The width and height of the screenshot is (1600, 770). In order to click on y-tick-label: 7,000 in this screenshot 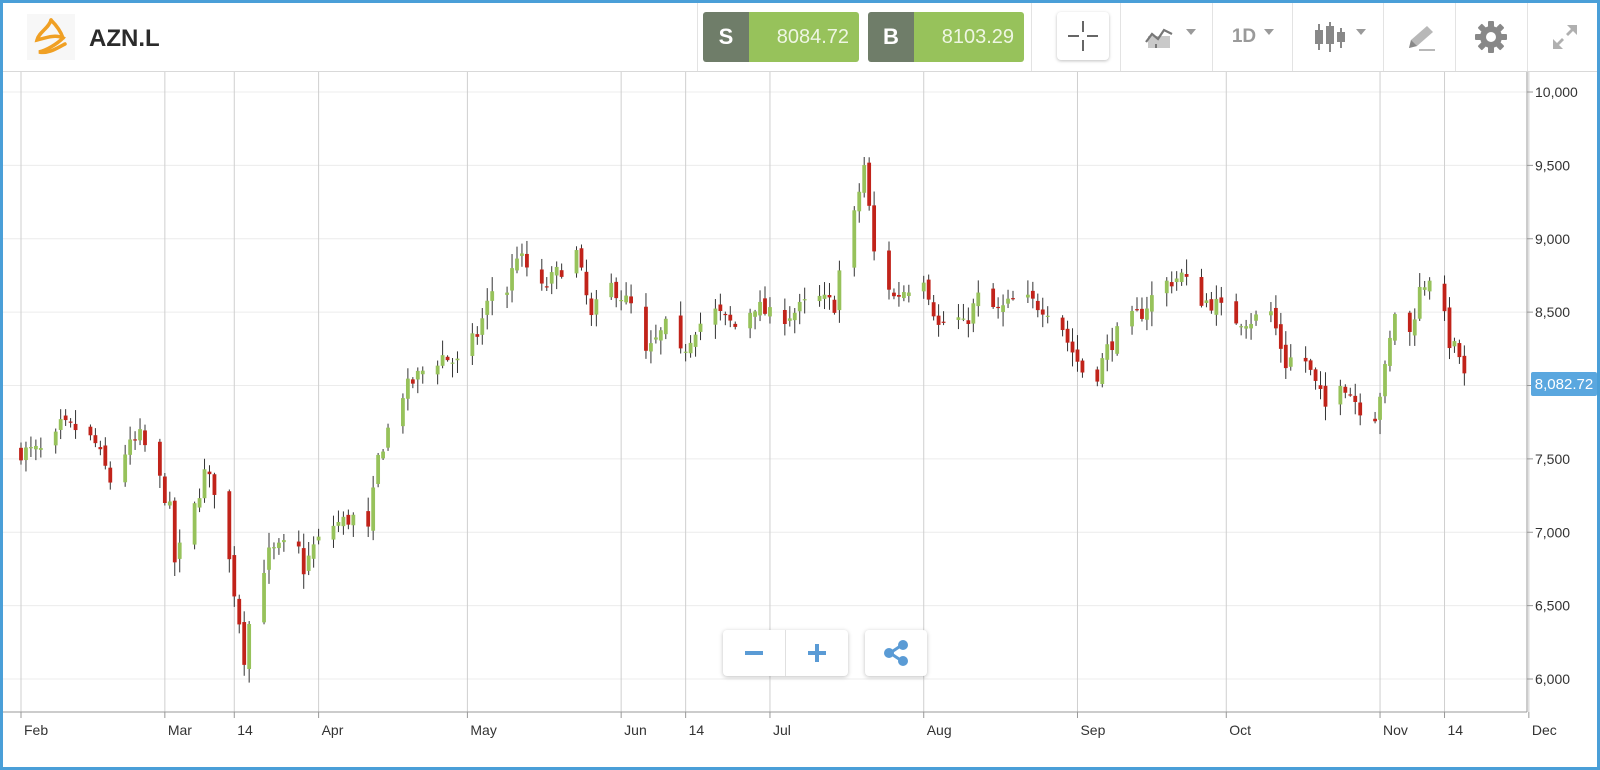, I will do `click(1552, 532)`.